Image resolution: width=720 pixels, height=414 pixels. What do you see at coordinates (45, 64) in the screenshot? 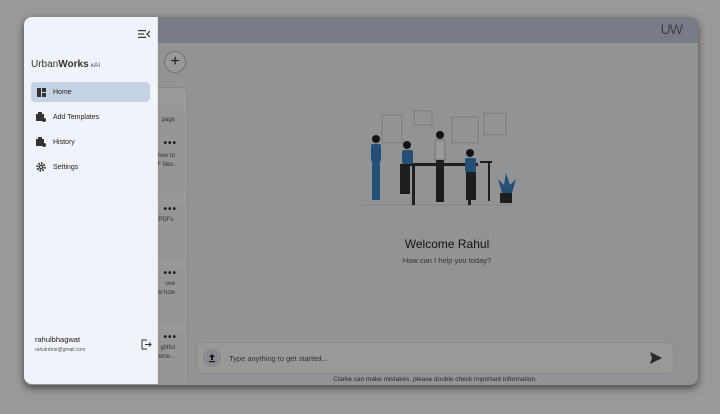
I see `brand-urban: Urban` at bounding box center [45, 64].